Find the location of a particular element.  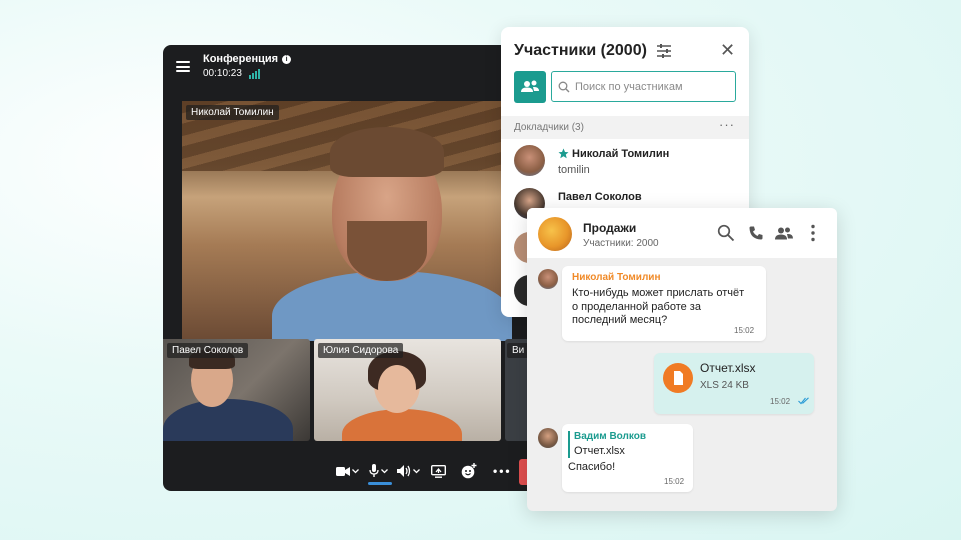

camera-button is located at coordinates (347, 471).